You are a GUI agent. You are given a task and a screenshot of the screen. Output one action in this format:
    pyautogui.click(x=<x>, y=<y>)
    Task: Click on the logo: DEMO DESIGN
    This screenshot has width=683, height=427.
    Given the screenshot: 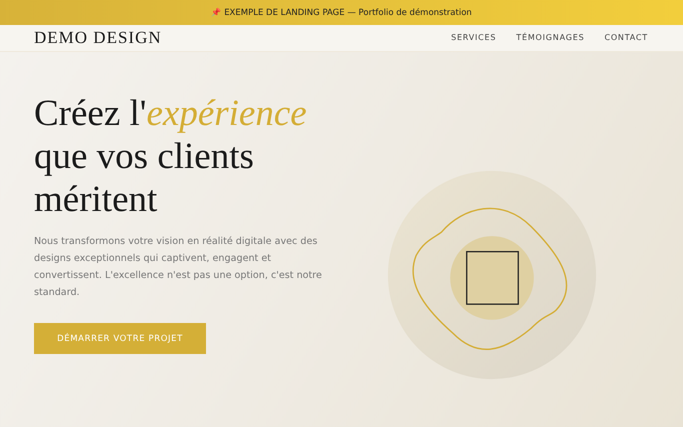 What is the action you would take?
    pyautogui.click(x=98, y=38)
    